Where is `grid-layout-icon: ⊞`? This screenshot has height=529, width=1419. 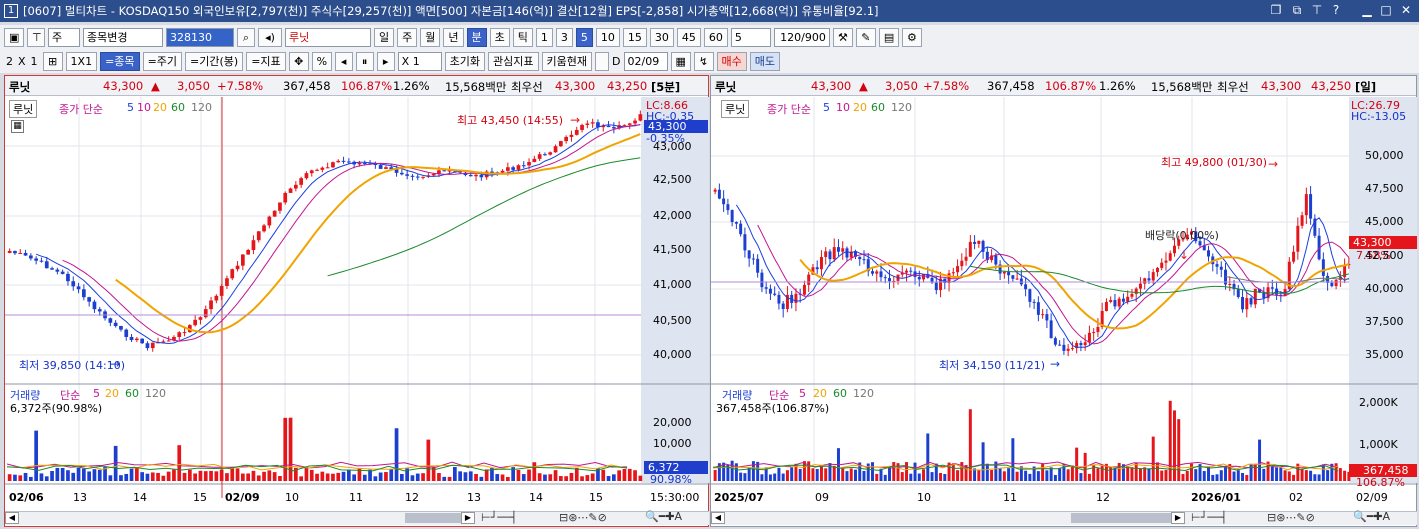
grid-layout-icon: ⊞ is located at coordinates (52, 61).